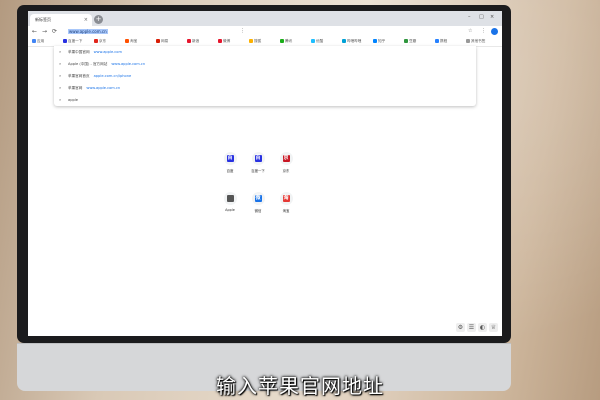 This screenshot has width=600, height=400. I want to click on bookmark-item: 腾讯, so click(286, 41).